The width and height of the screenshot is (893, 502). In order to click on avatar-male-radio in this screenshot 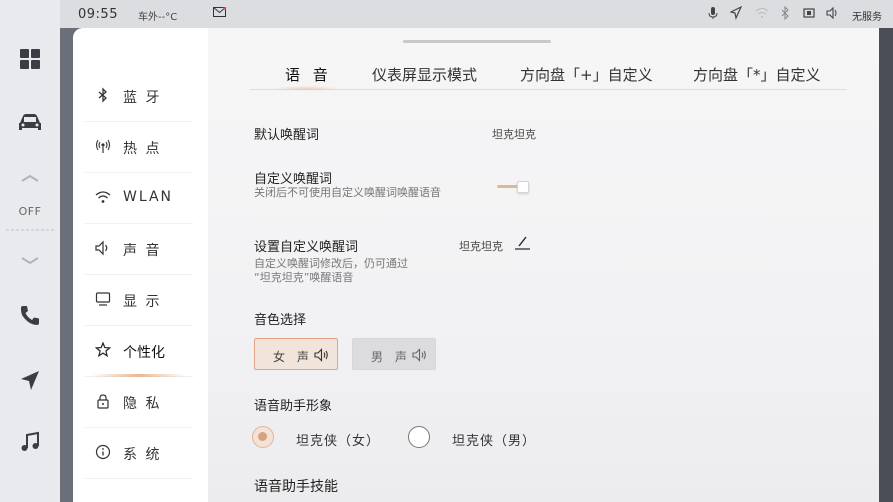, I will do `click(419, 437)`.